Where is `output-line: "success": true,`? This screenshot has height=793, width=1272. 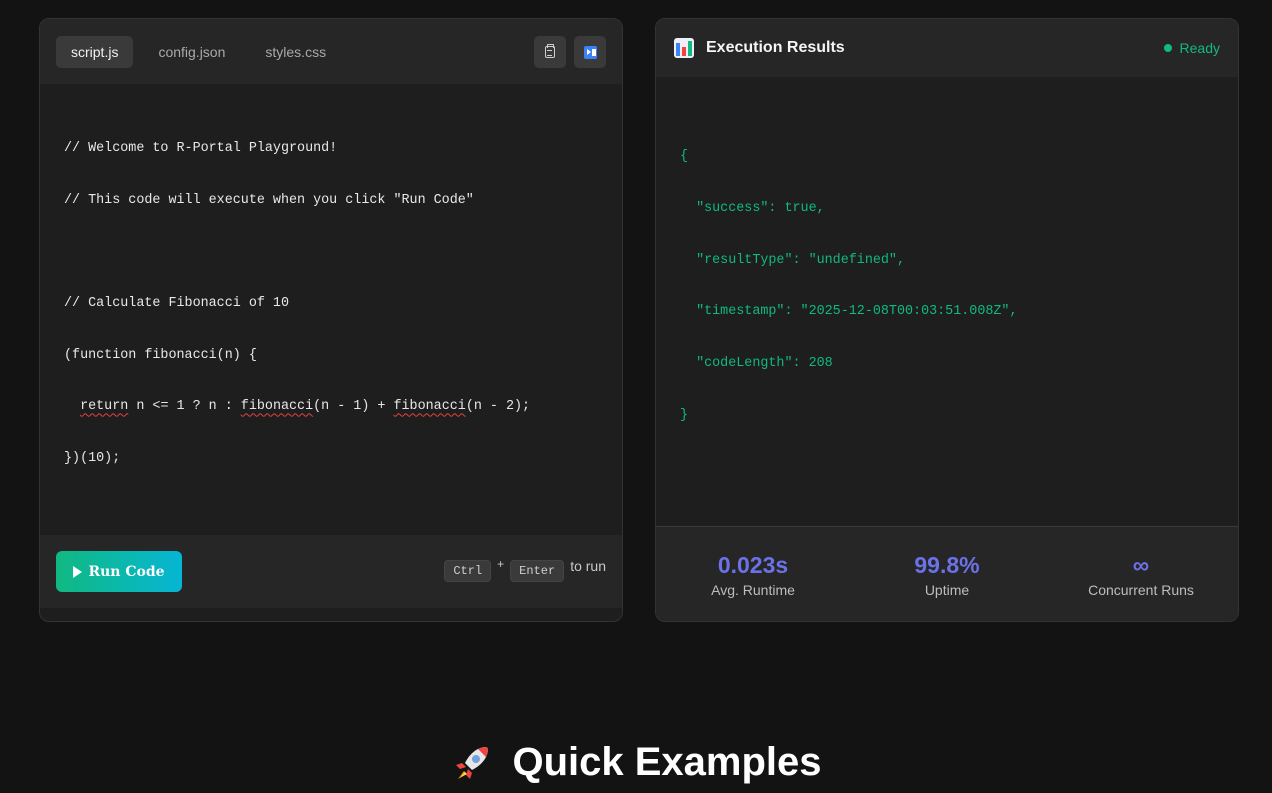
output-line: "success": true, is located at coordinates (752, 208).